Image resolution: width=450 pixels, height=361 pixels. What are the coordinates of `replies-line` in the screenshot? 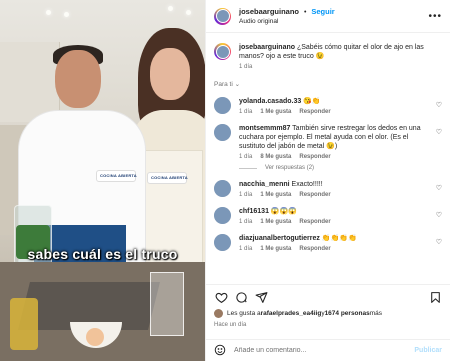 It's located at (248, 168).